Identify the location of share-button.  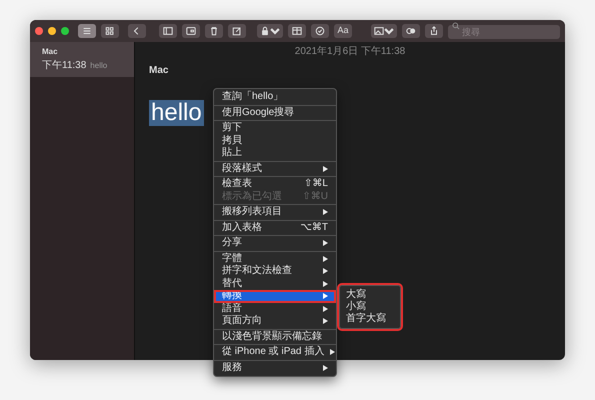
(434, 31).